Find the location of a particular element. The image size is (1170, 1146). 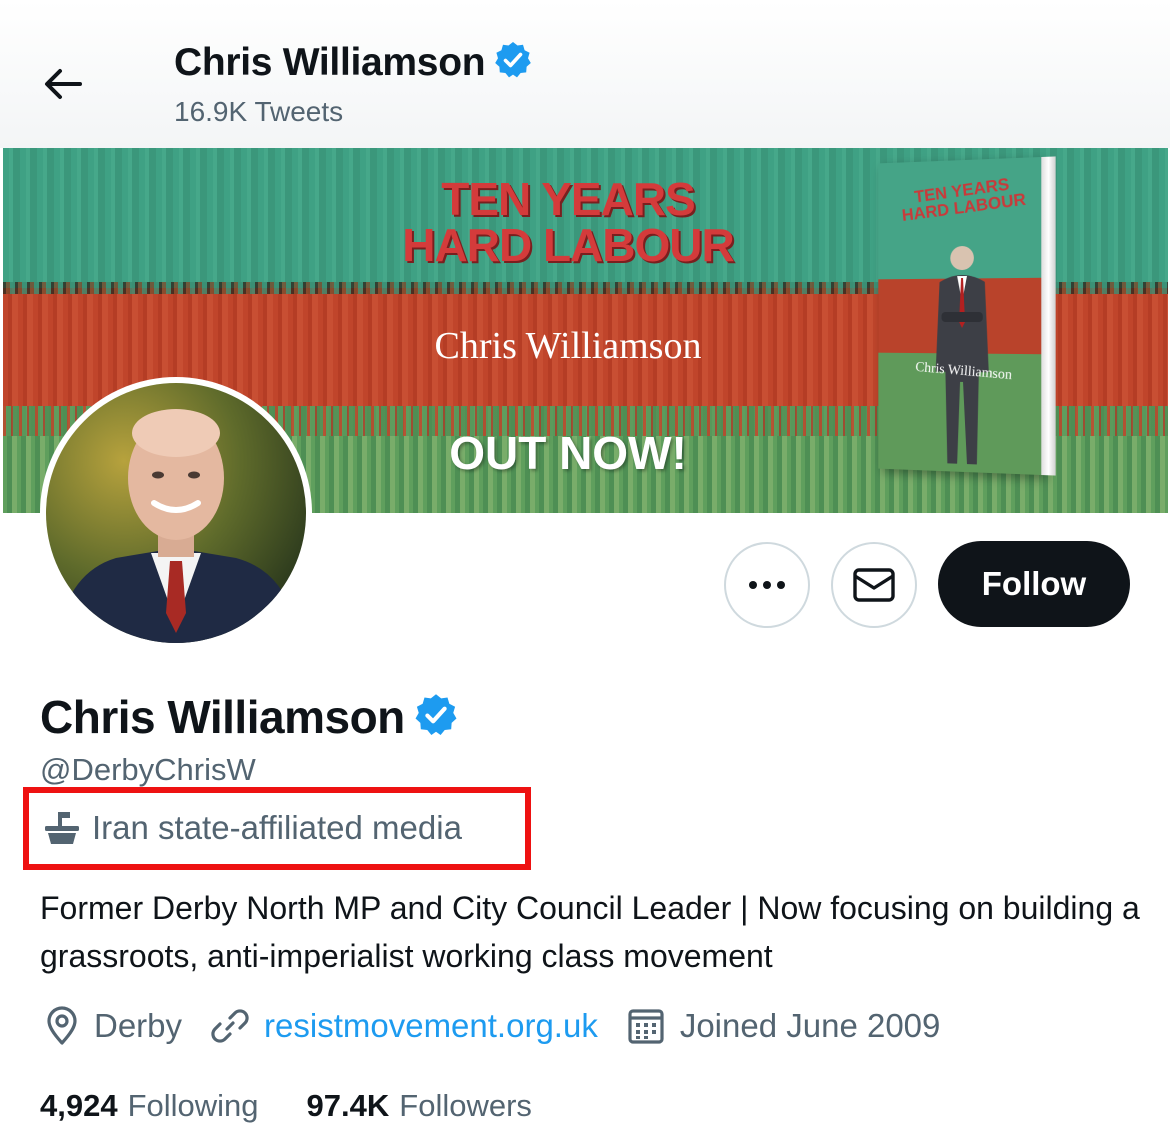

profile-stats: 4,924 Following 97.4K Followers is located at coordinates (310, 1106).